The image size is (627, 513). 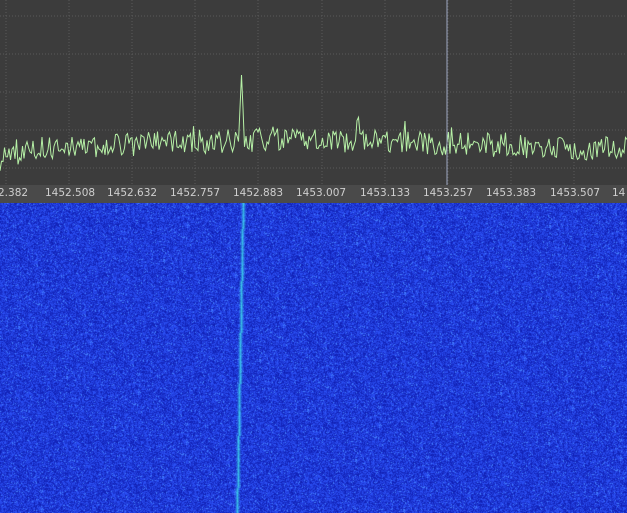 I want to click on frequency-label: 1452.883, so click(x=258, y=193).